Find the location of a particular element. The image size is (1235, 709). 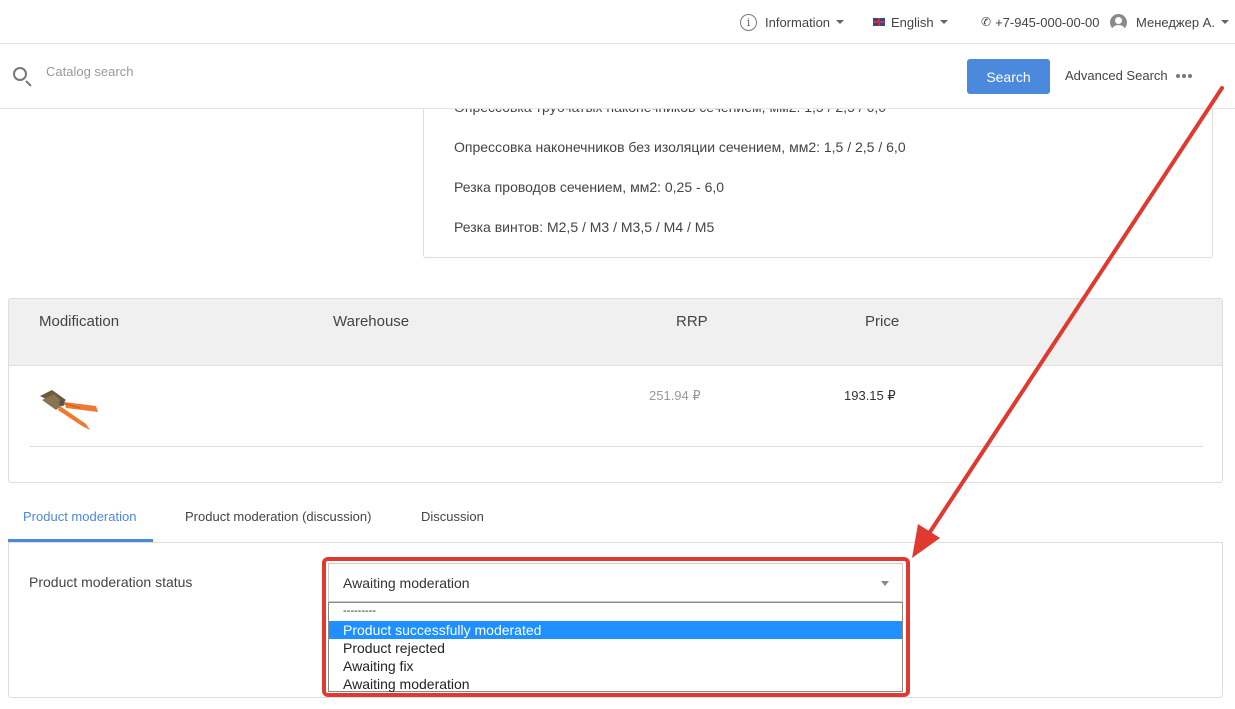

search-bar: Search Advanced Search is located at coordinates (617, 76).